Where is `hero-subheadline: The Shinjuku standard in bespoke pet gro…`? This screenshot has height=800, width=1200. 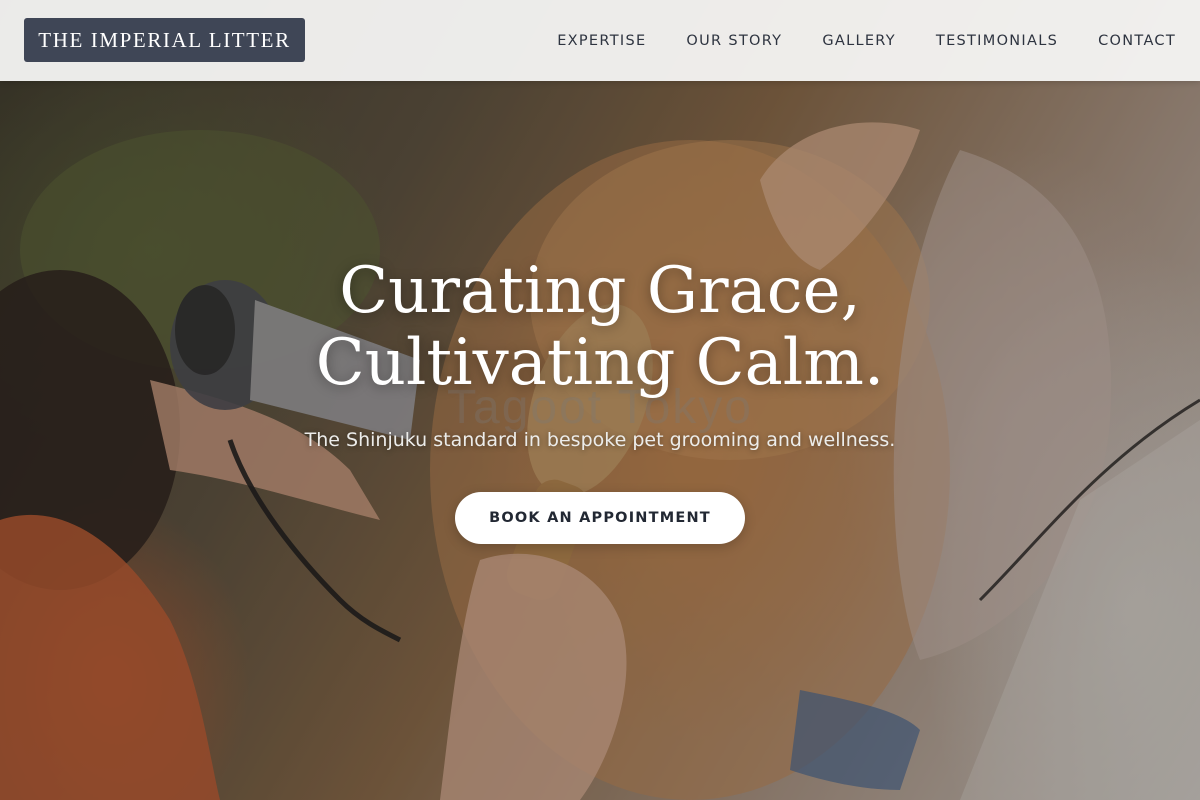 hero-subheadline: The Shinjuku standard in bespoke pet gro… is located at coordinates (600, 440).